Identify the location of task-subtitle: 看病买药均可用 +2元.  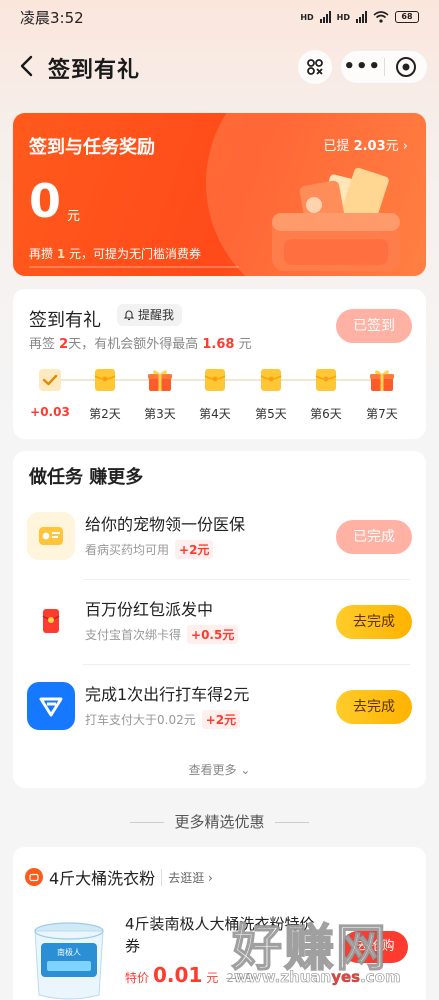
(149, 549).